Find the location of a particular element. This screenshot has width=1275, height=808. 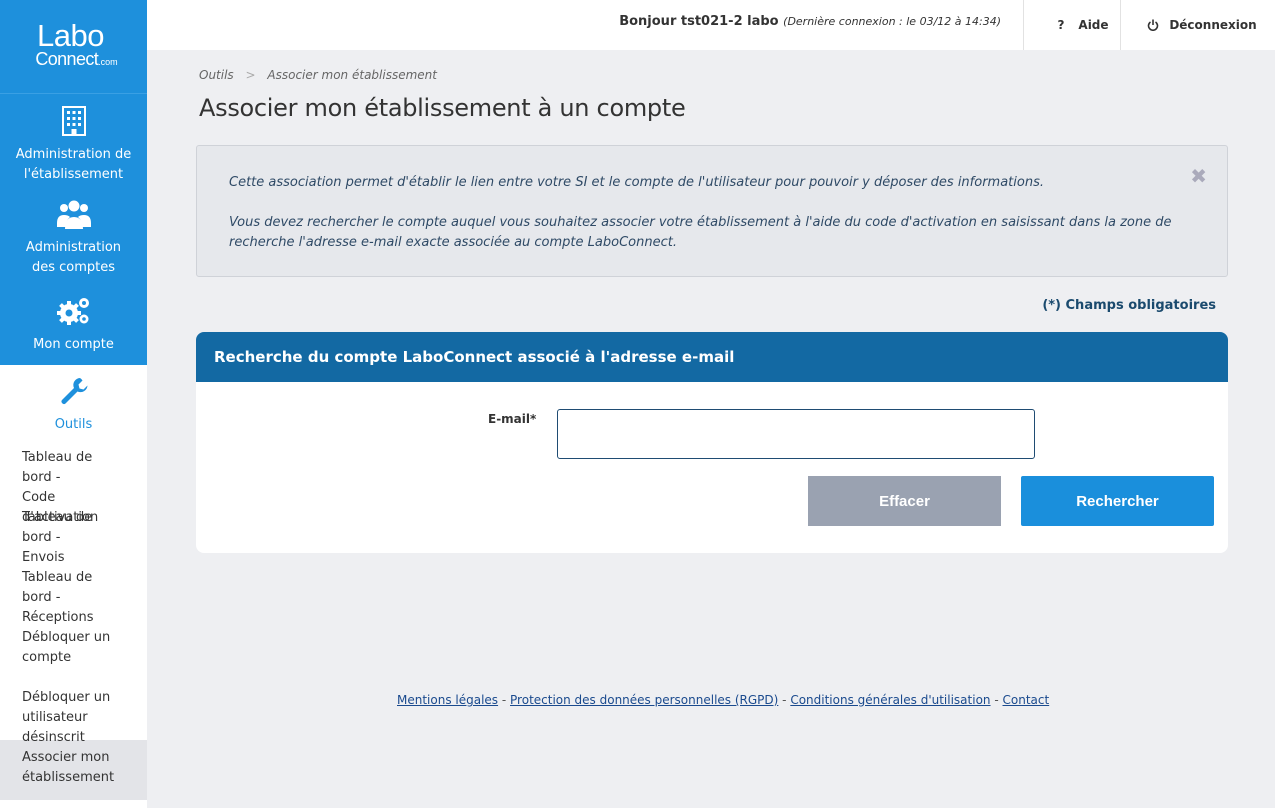

breadcrumb-outils: Outils is located at coordinates (216, 75).